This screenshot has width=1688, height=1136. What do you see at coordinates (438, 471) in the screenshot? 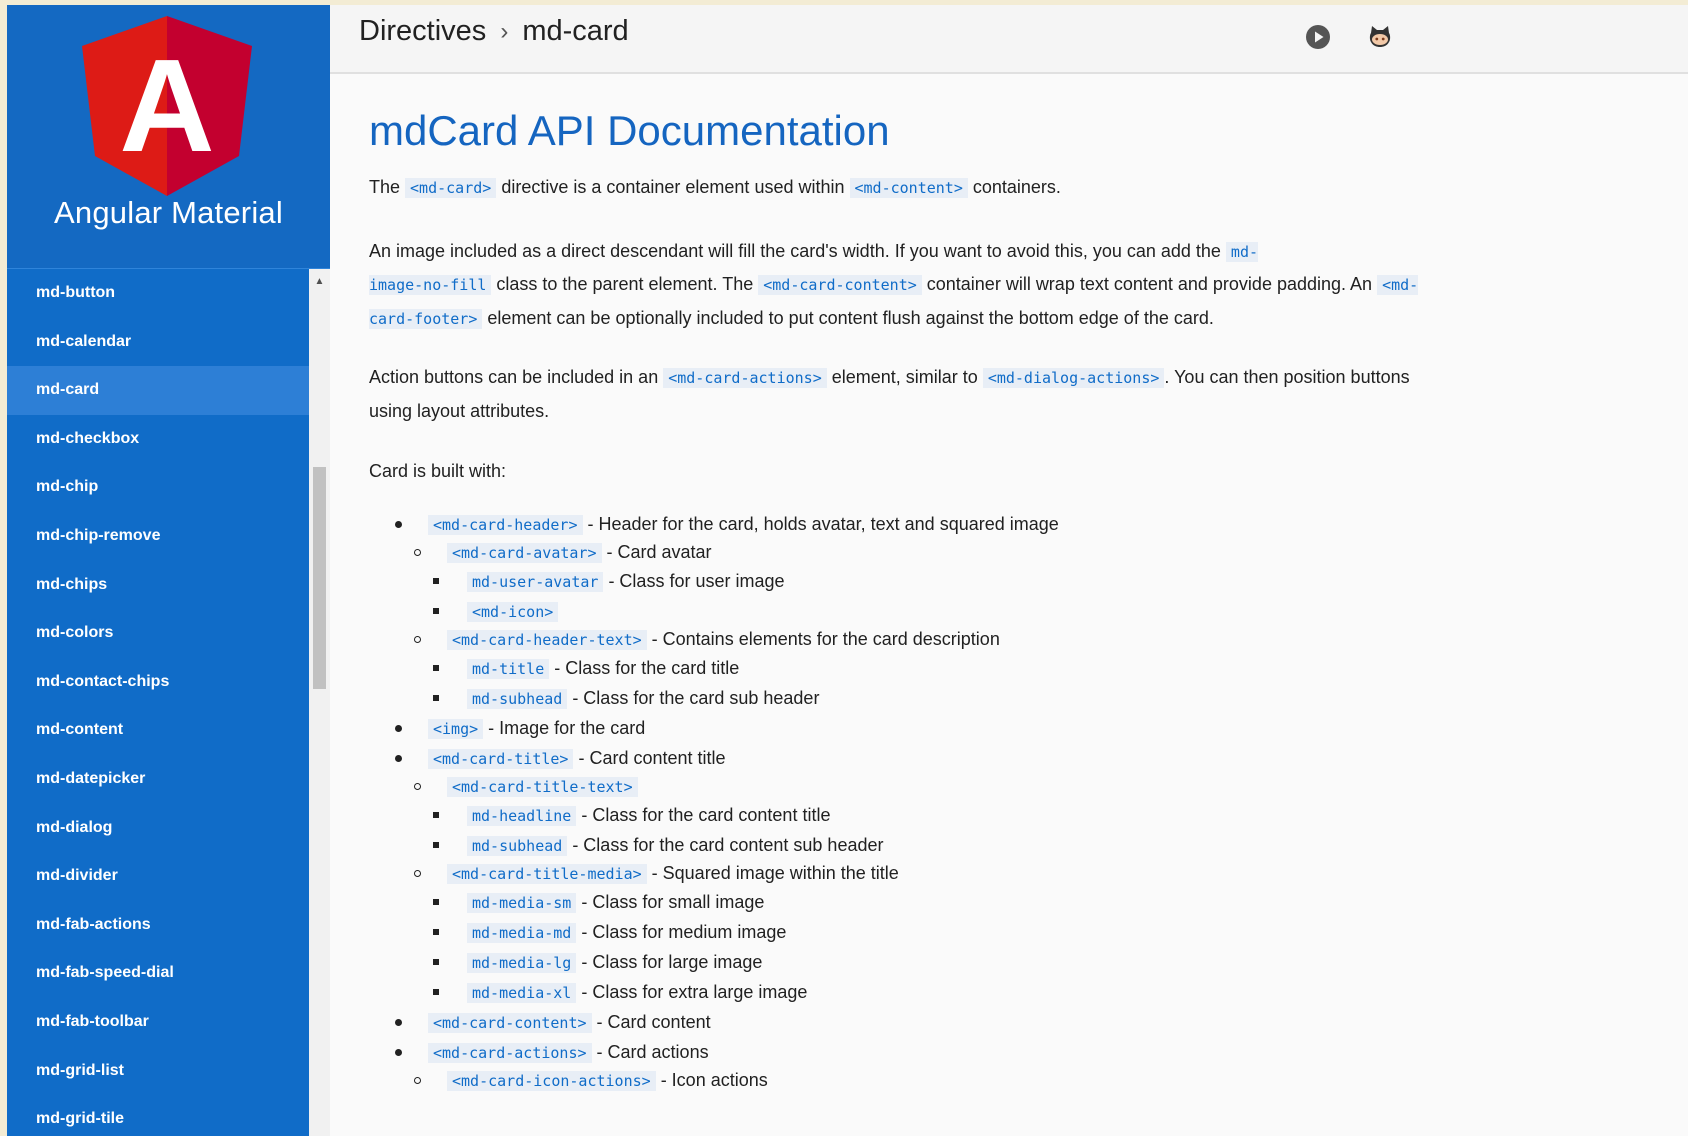
I see `doc-paragraph-built-with: Card is built with:` at bounding box center [438, 471].